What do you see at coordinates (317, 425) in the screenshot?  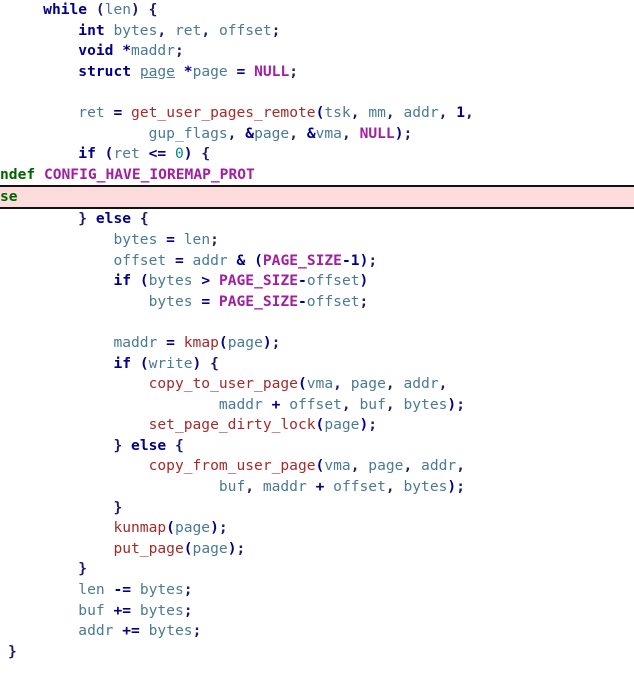 I see `code-line: set_page_dirty_lock(page);` at bounding box center [317, 425].